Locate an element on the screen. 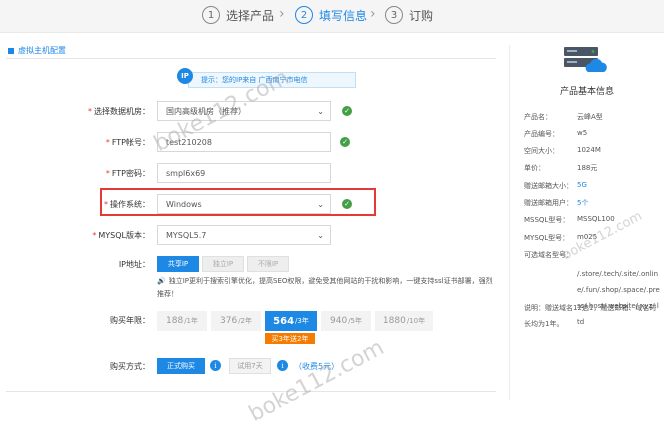  mysql-label: * MYSQL版本： is located at coordinates (121, 235).